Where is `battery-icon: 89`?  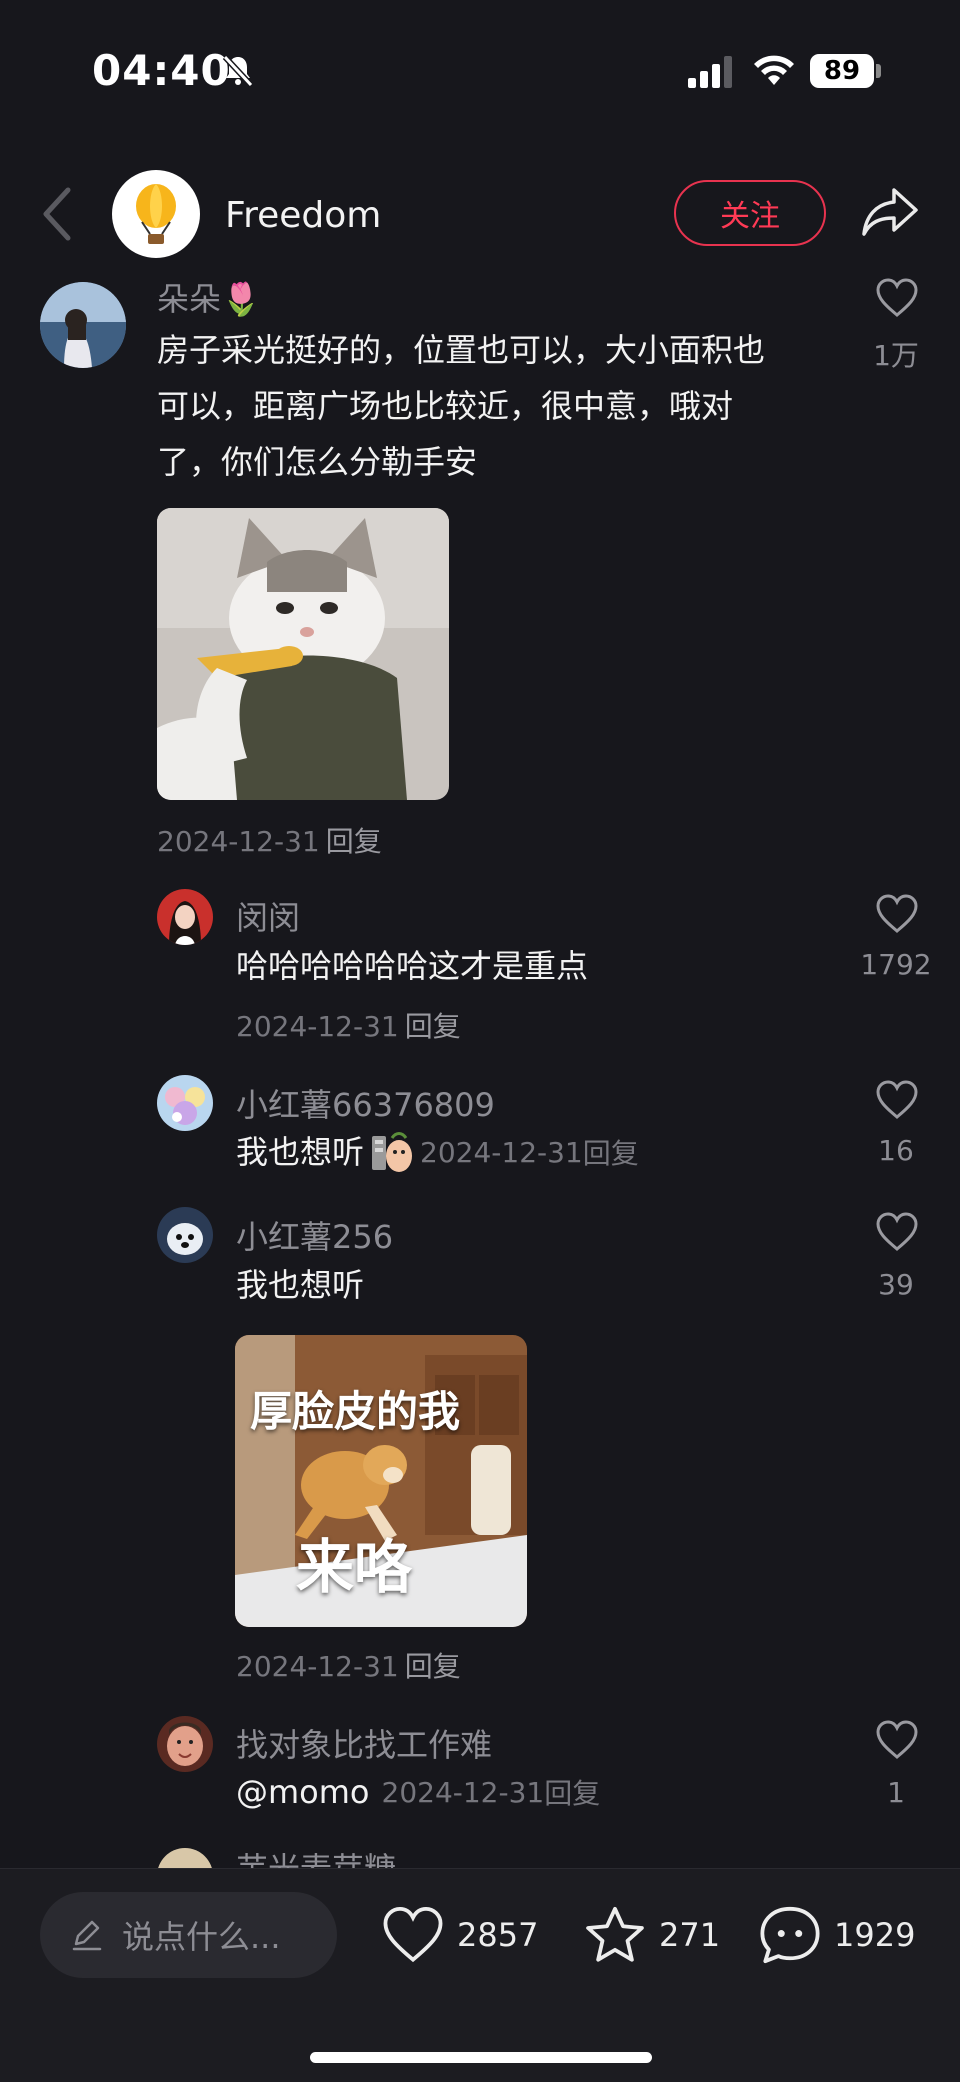 battery-icon: 89 is located at coordinates (842, 71).